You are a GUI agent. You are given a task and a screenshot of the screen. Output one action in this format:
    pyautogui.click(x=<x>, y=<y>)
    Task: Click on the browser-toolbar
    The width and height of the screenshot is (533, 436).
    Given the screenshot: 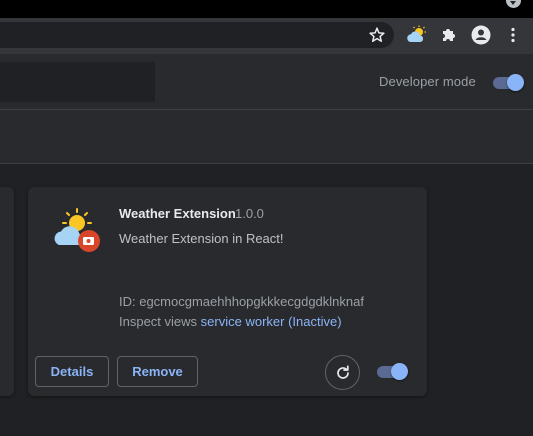 What is the action you would take?
    pyautogui.click(x=266, y=36)
    